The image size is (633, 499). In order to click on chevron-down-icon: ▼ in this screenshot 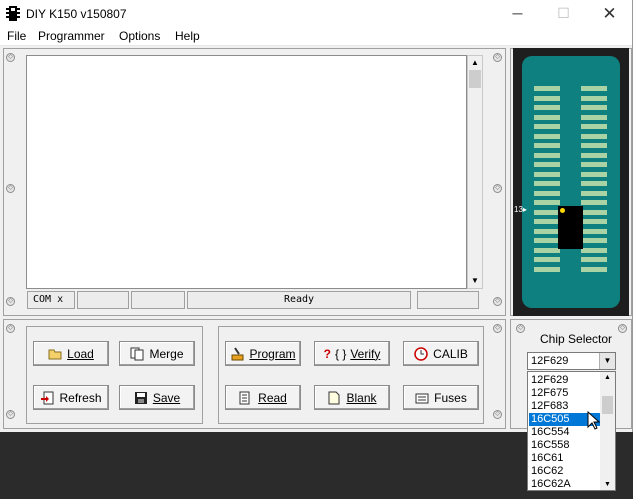, I will do `click(607, 361)`.